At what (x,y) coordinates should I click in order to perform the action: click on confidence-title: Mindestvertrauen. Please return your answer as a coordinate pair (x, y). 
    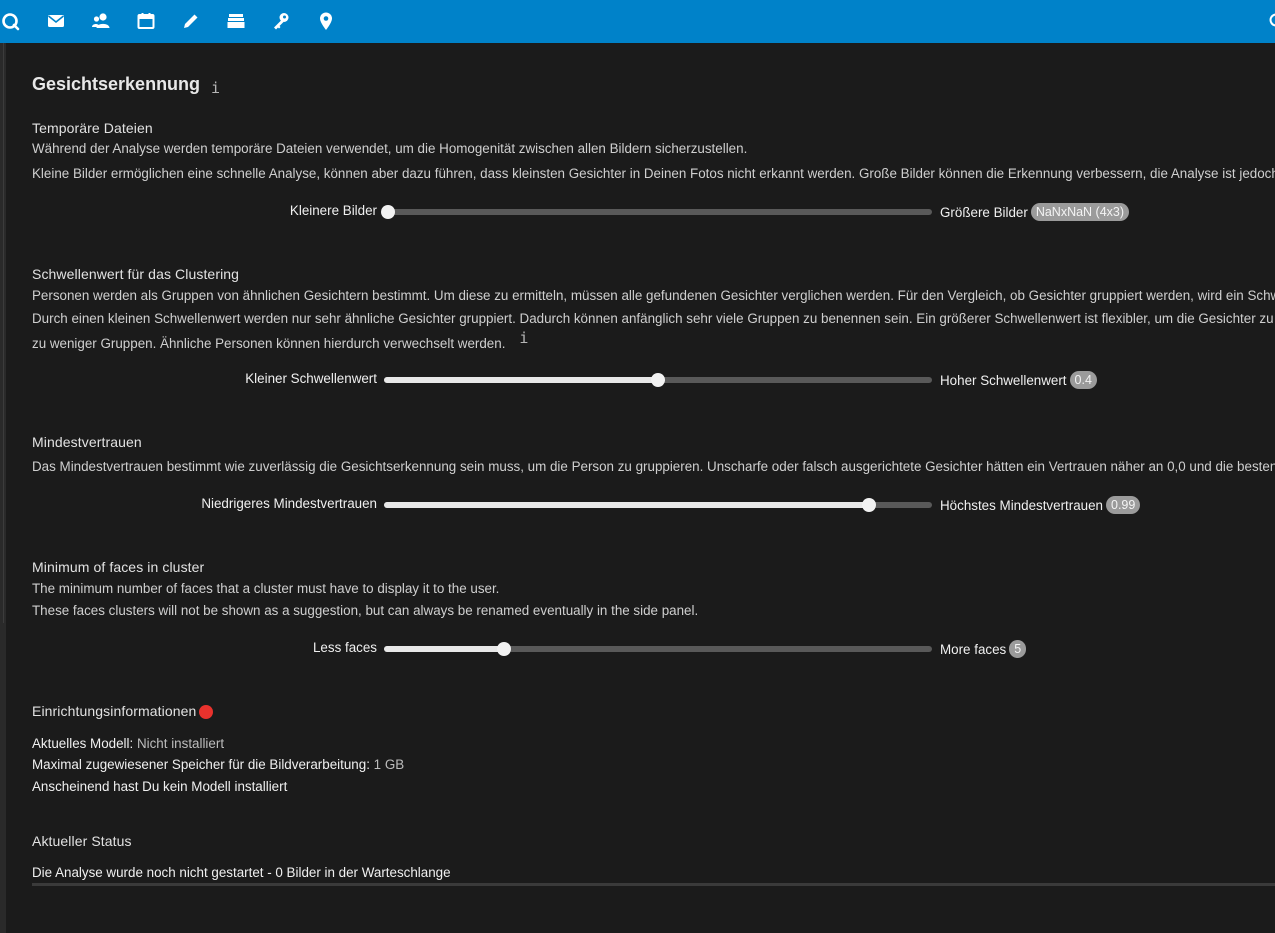
    Looking at the image, I should click on (87, 442).